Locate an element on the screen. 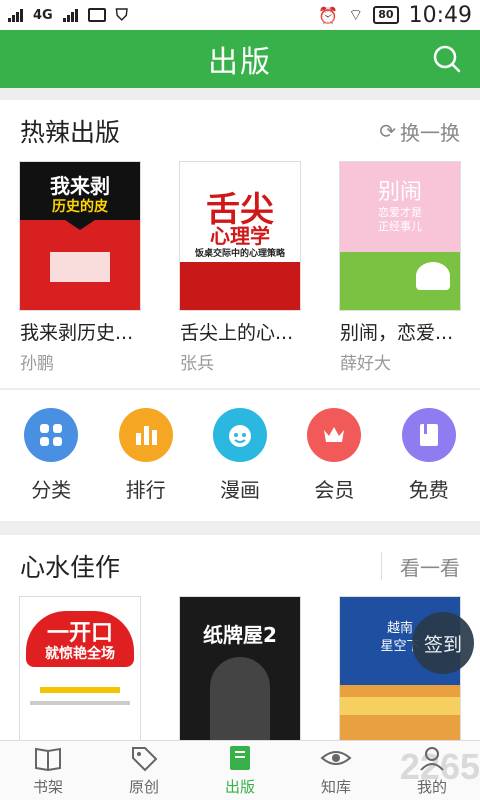 The image size is (480, 800). top-spacer is located at coordinates (240, 94).